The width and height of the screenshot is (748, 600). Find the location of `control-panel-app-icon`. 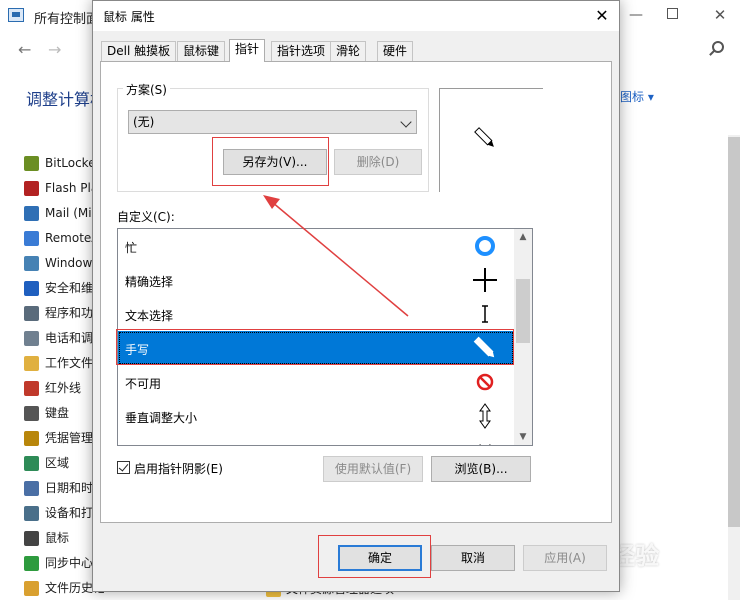

control-panel-app-icon is located at coordinates (16, 15).